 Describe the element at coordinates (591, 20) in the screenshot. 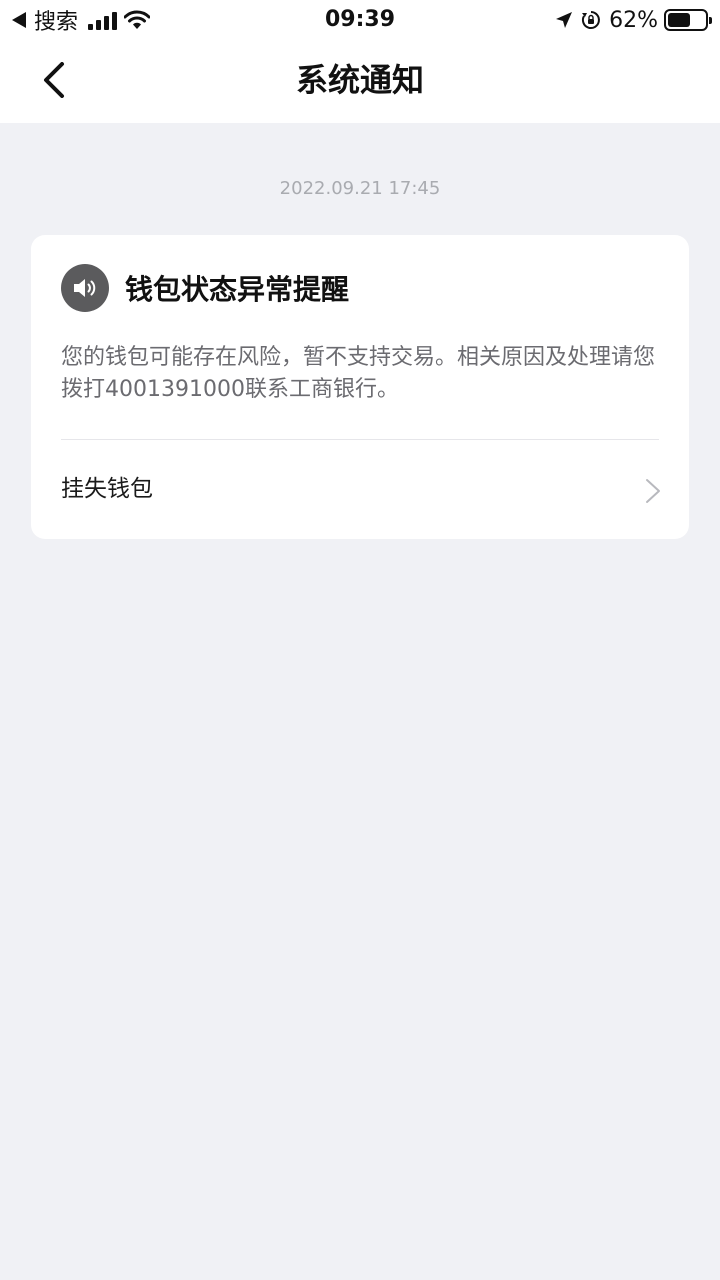

I see `rotation-lock-icon` at that location.